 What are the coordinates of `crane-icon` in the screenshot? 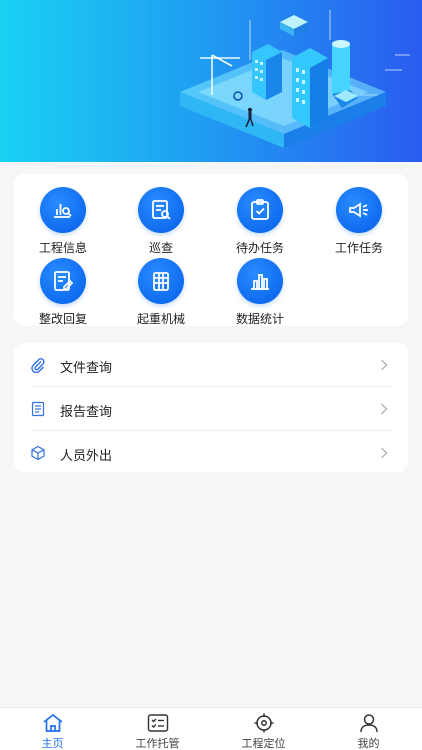 It's located at (161, 281).